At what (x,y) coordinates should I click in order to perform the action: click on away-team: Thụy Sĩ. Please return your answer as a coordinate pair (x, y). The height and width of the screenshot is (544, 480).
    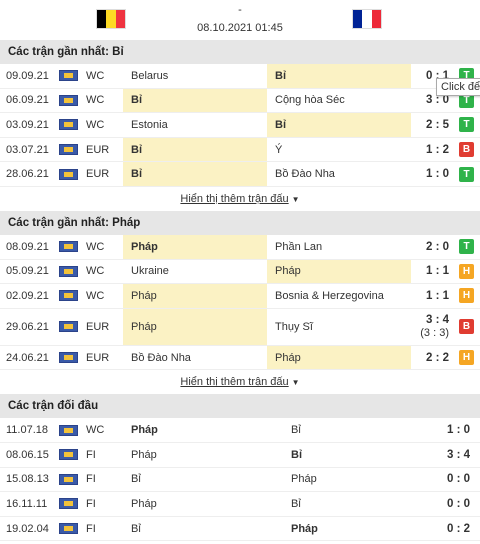
    Looking at the image, I should click on (294, 326).